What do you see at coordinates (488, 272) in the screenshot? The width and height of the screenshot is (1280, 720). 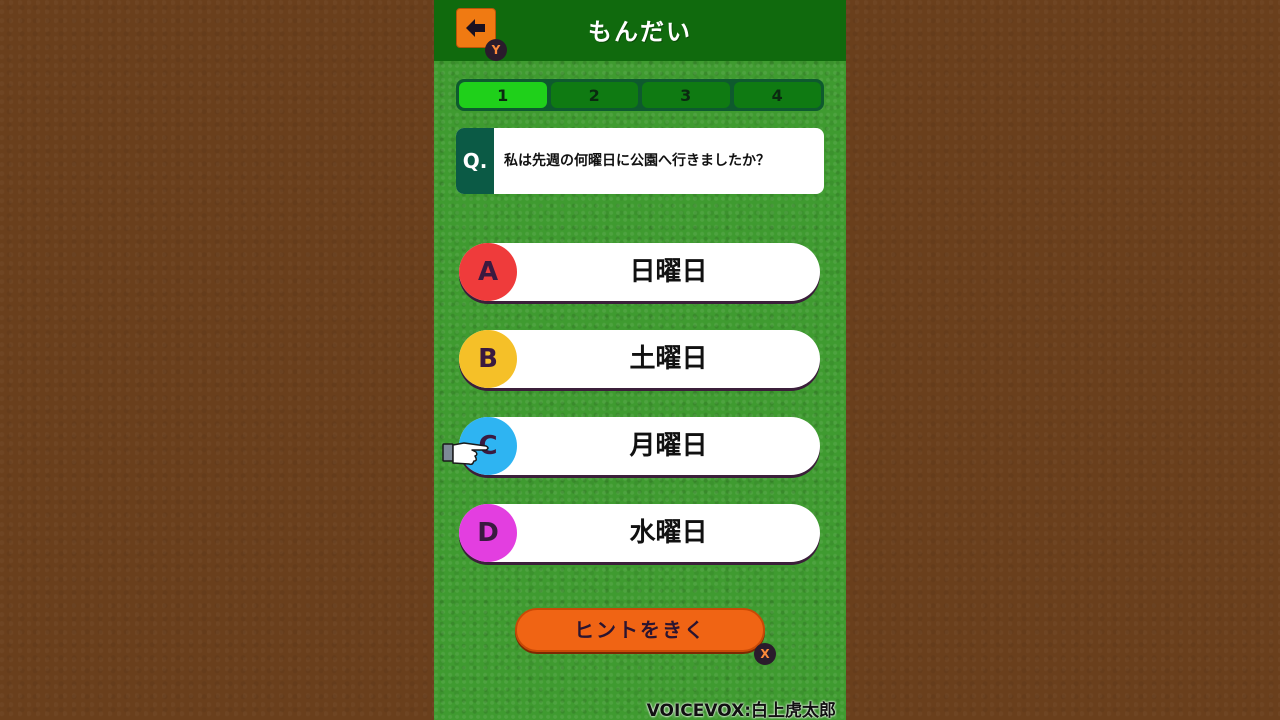 I see `answer-letter-a: A` at bounding box center [488, 272].